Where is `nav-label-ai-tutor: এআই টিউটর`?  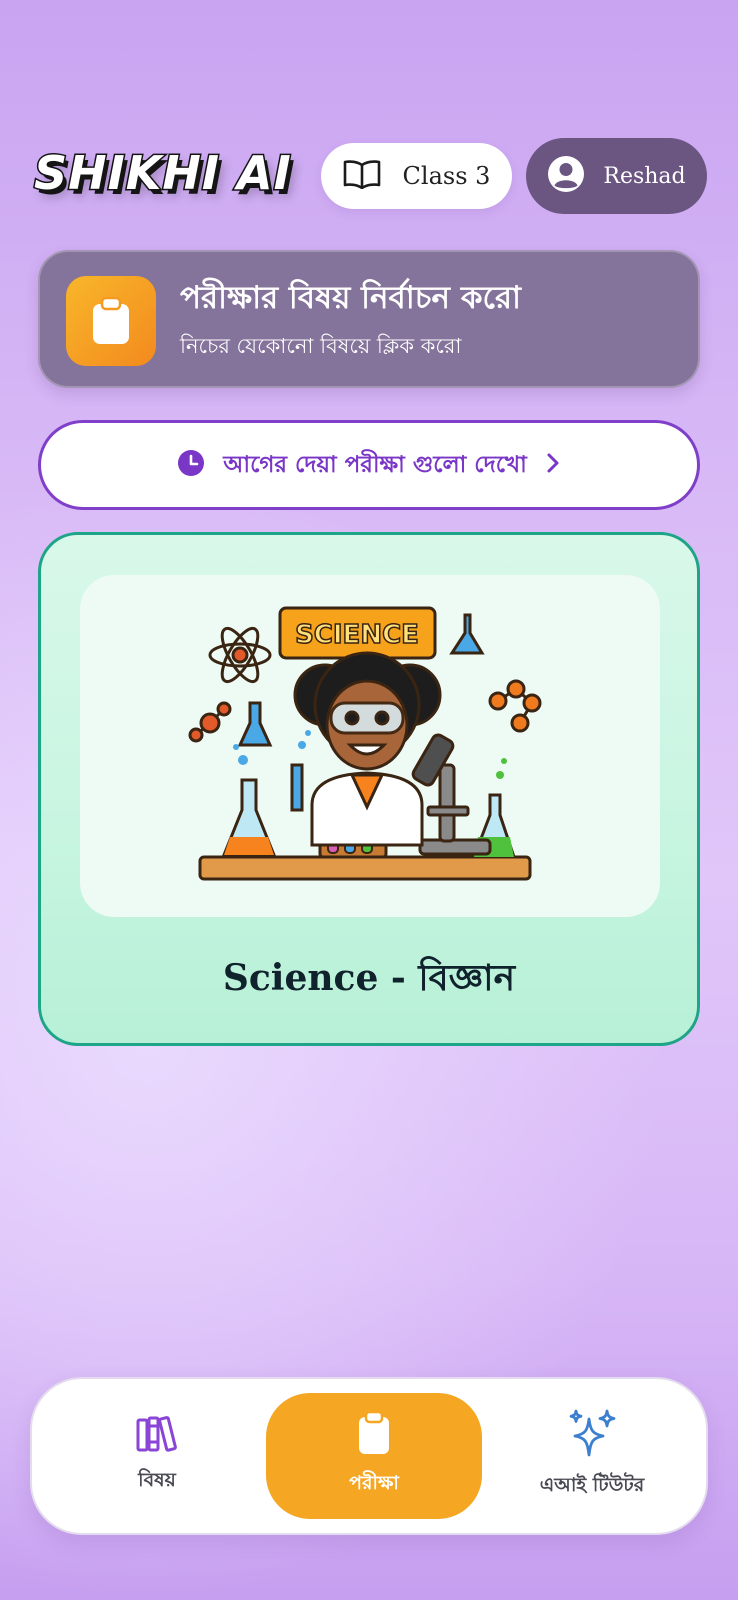
nav-label-ai-tutor: এআই টিউটর is located at coordinates (592, 1485).